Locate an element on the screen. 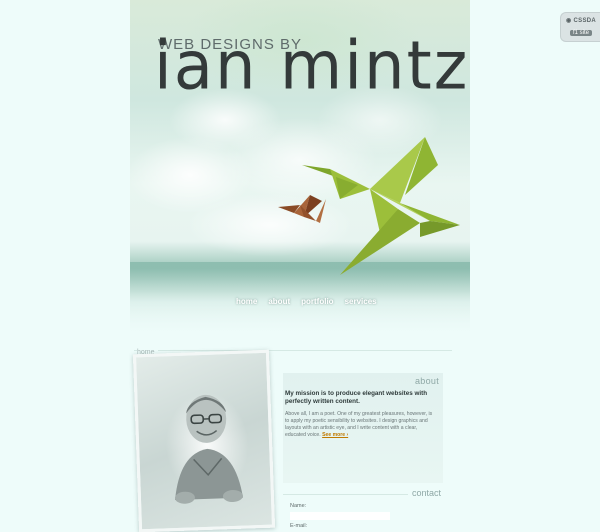  see-more-link: See more › is located at coordinates (335, 435).